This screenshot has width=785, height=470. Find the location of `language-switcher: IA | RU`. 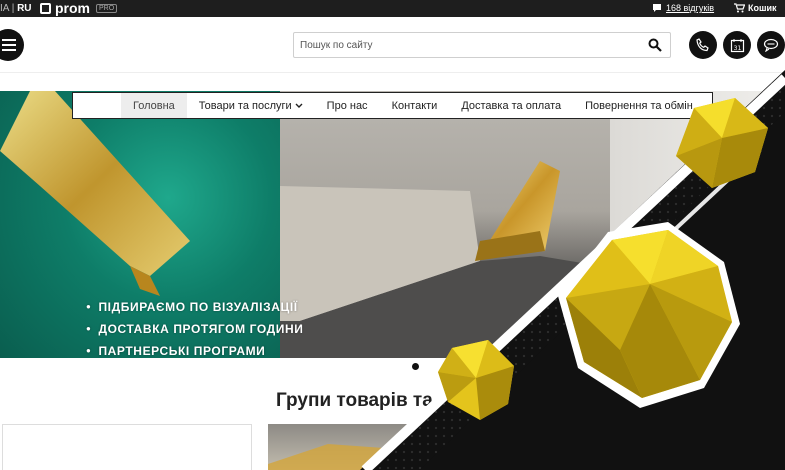

language-switcher: IA | RU is located at coordinates (16, 8).